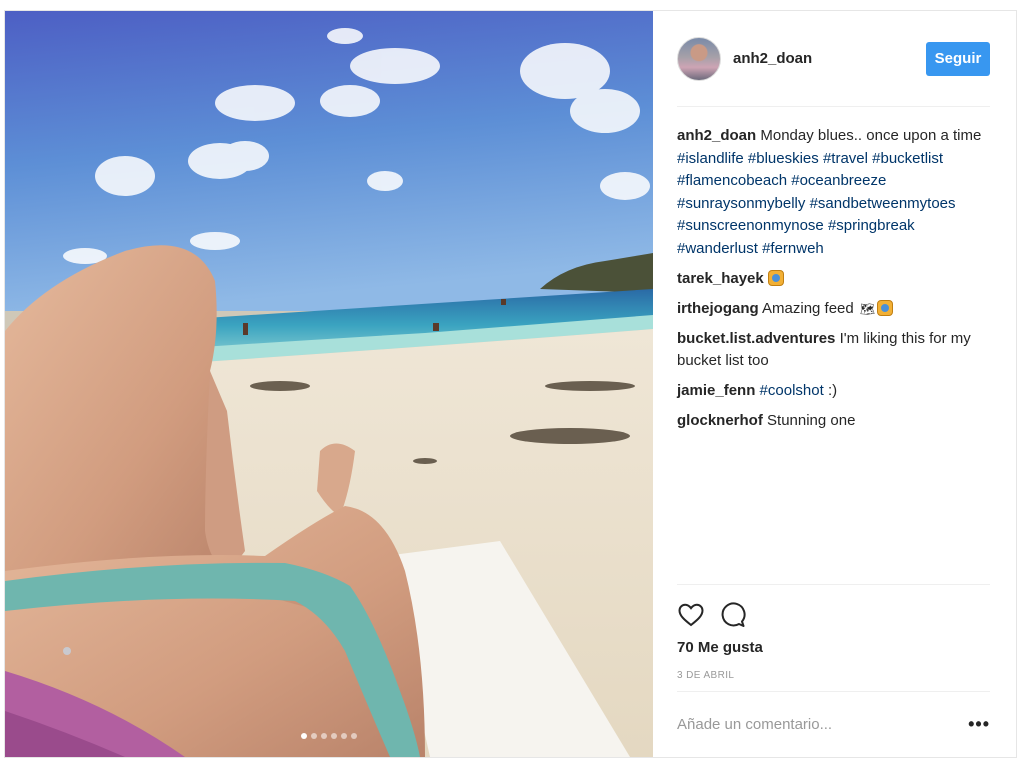 This screenshot has height=765, width=1024. What do you see at coordinates (808, 308) in the screenshot?
I see `comment-text: Amazing feed` at bounding box center [808, 308].